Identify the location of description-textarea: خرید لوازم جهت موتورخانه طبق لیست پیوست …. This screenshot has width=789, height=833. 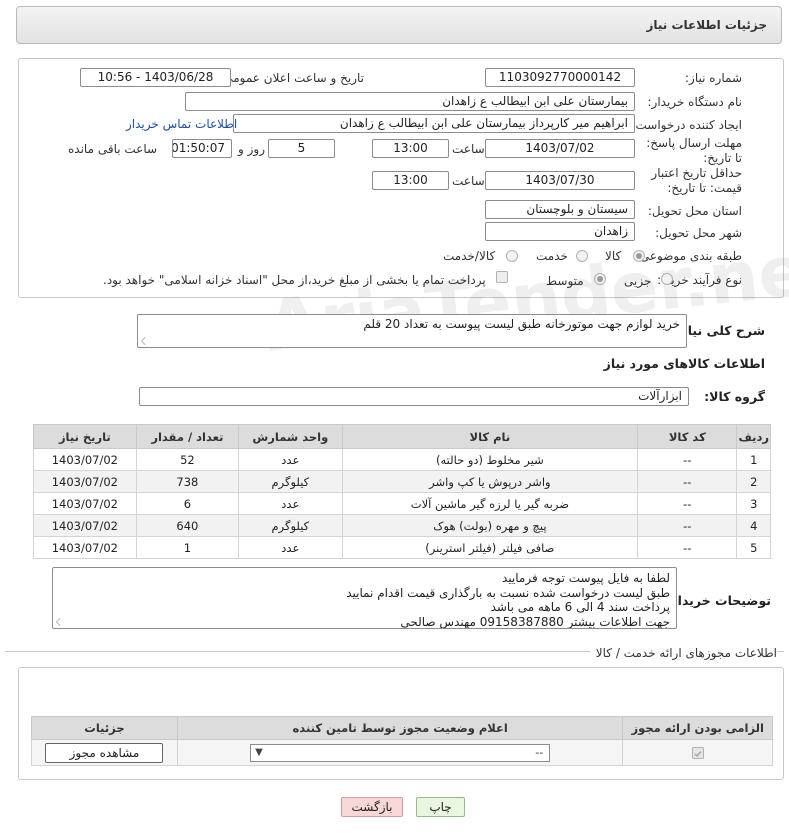
(412, 331).